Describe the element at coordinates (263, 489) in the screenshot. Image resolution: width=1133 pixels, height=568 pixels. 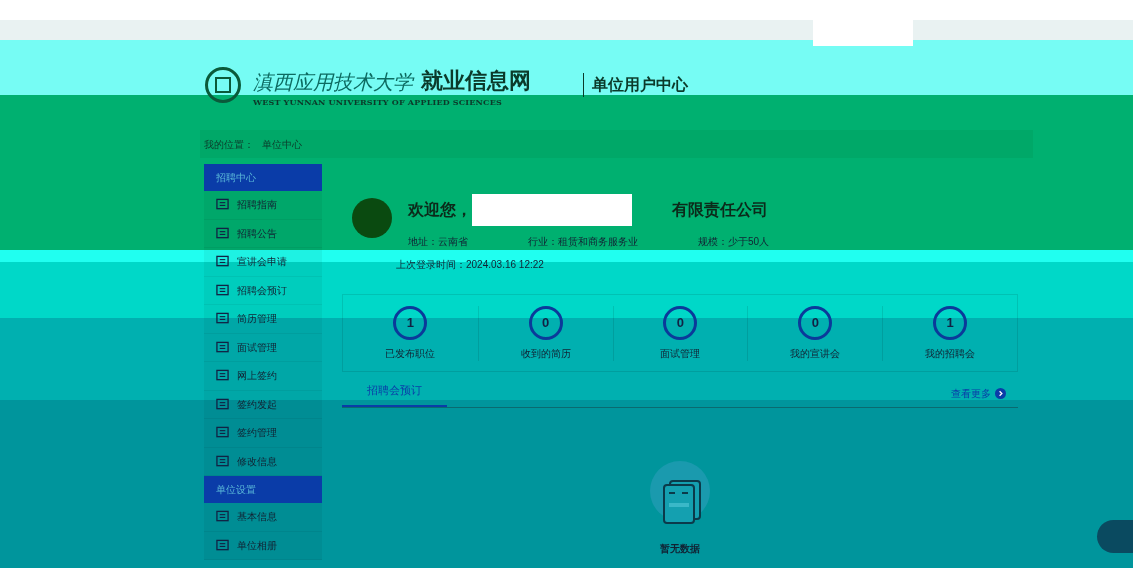
I see `sidebar-section-header: 单位设置` at that location.